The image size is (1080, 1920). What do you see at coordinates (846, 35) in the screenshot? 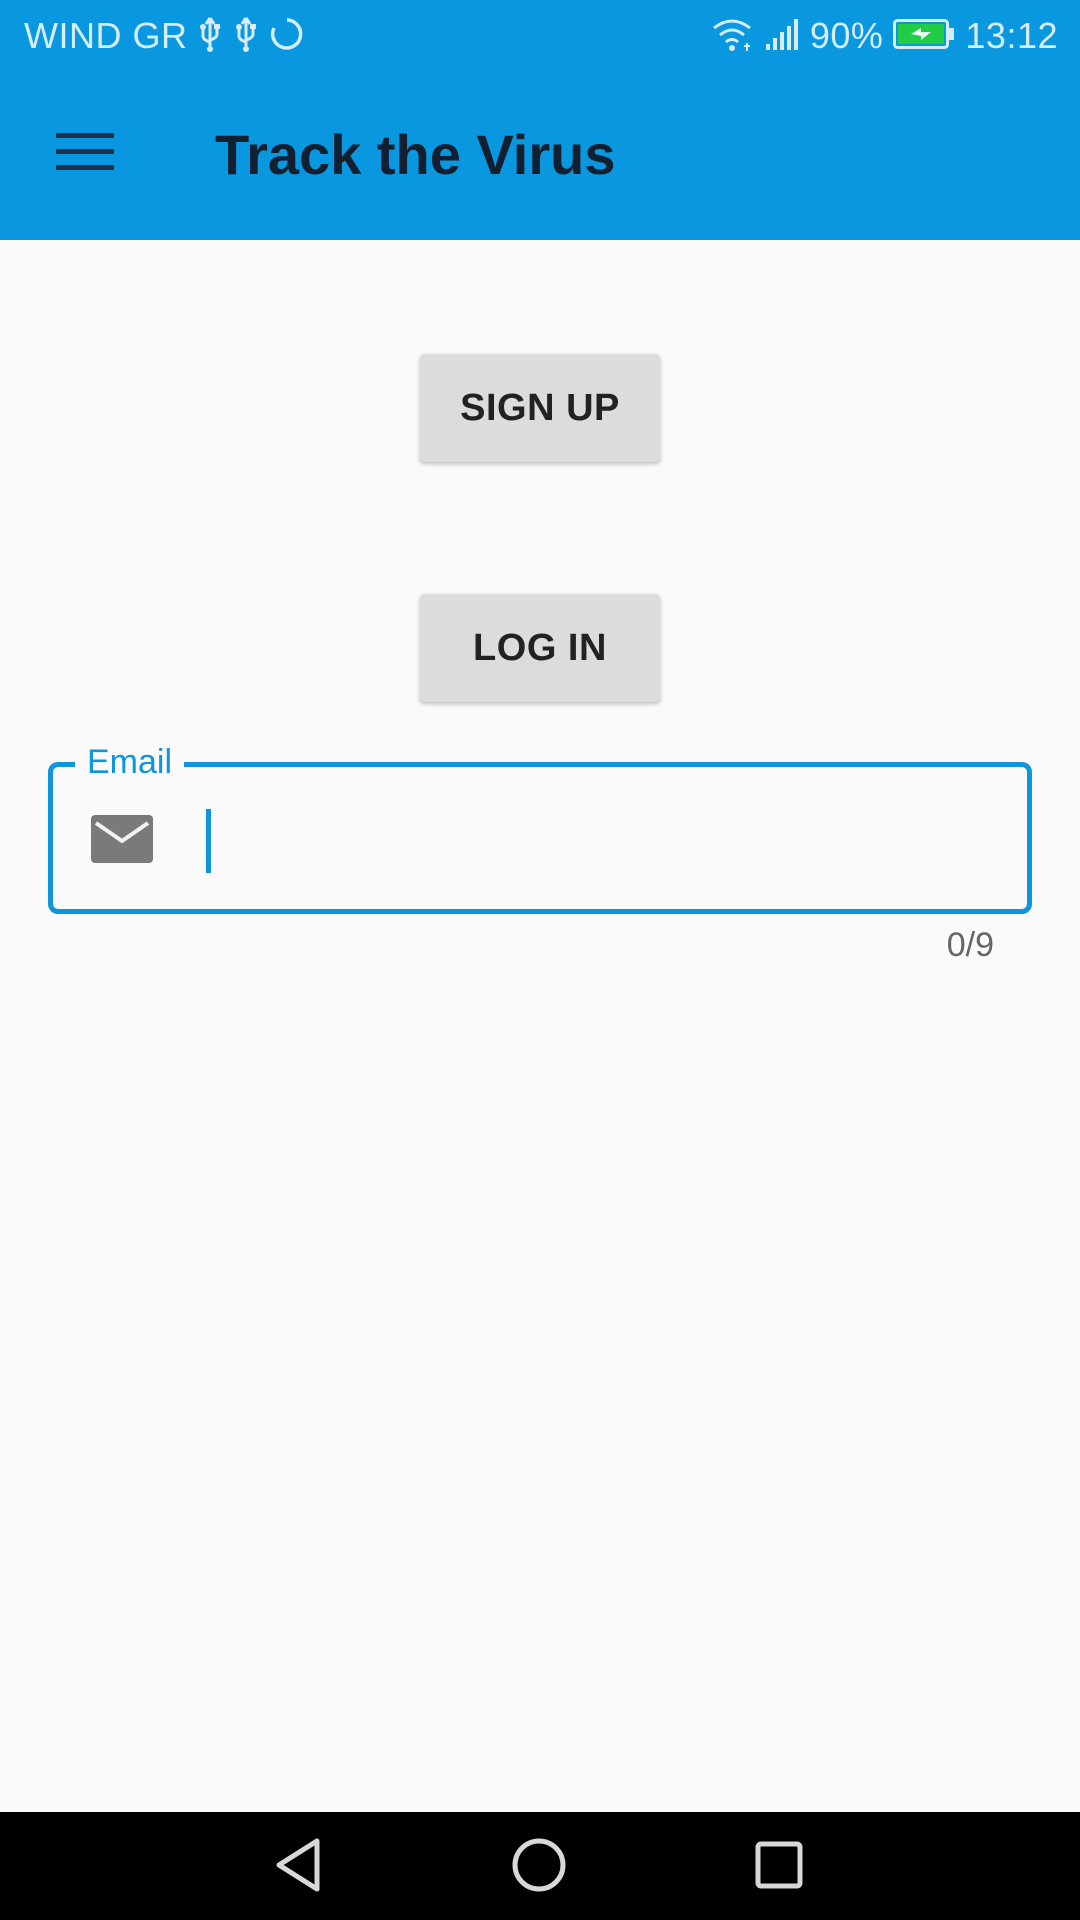
I see `battery-percent: 90%` at bounding box center [846, 35].